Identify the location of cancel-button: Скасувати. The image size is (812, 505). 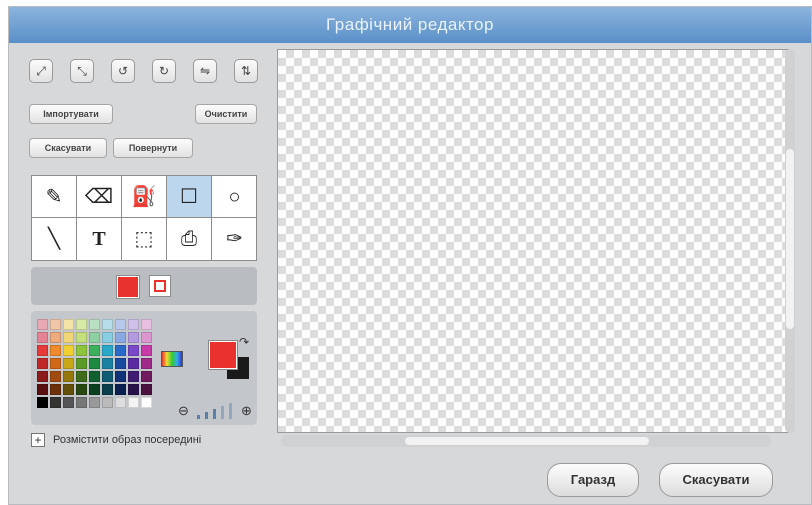
(716, 480).